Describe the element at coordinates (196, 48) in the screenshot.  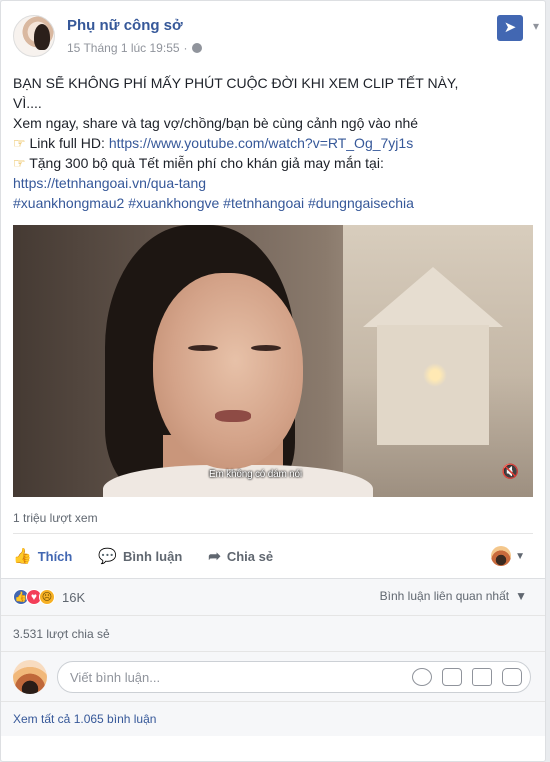
I see `globe-icon` at that location.